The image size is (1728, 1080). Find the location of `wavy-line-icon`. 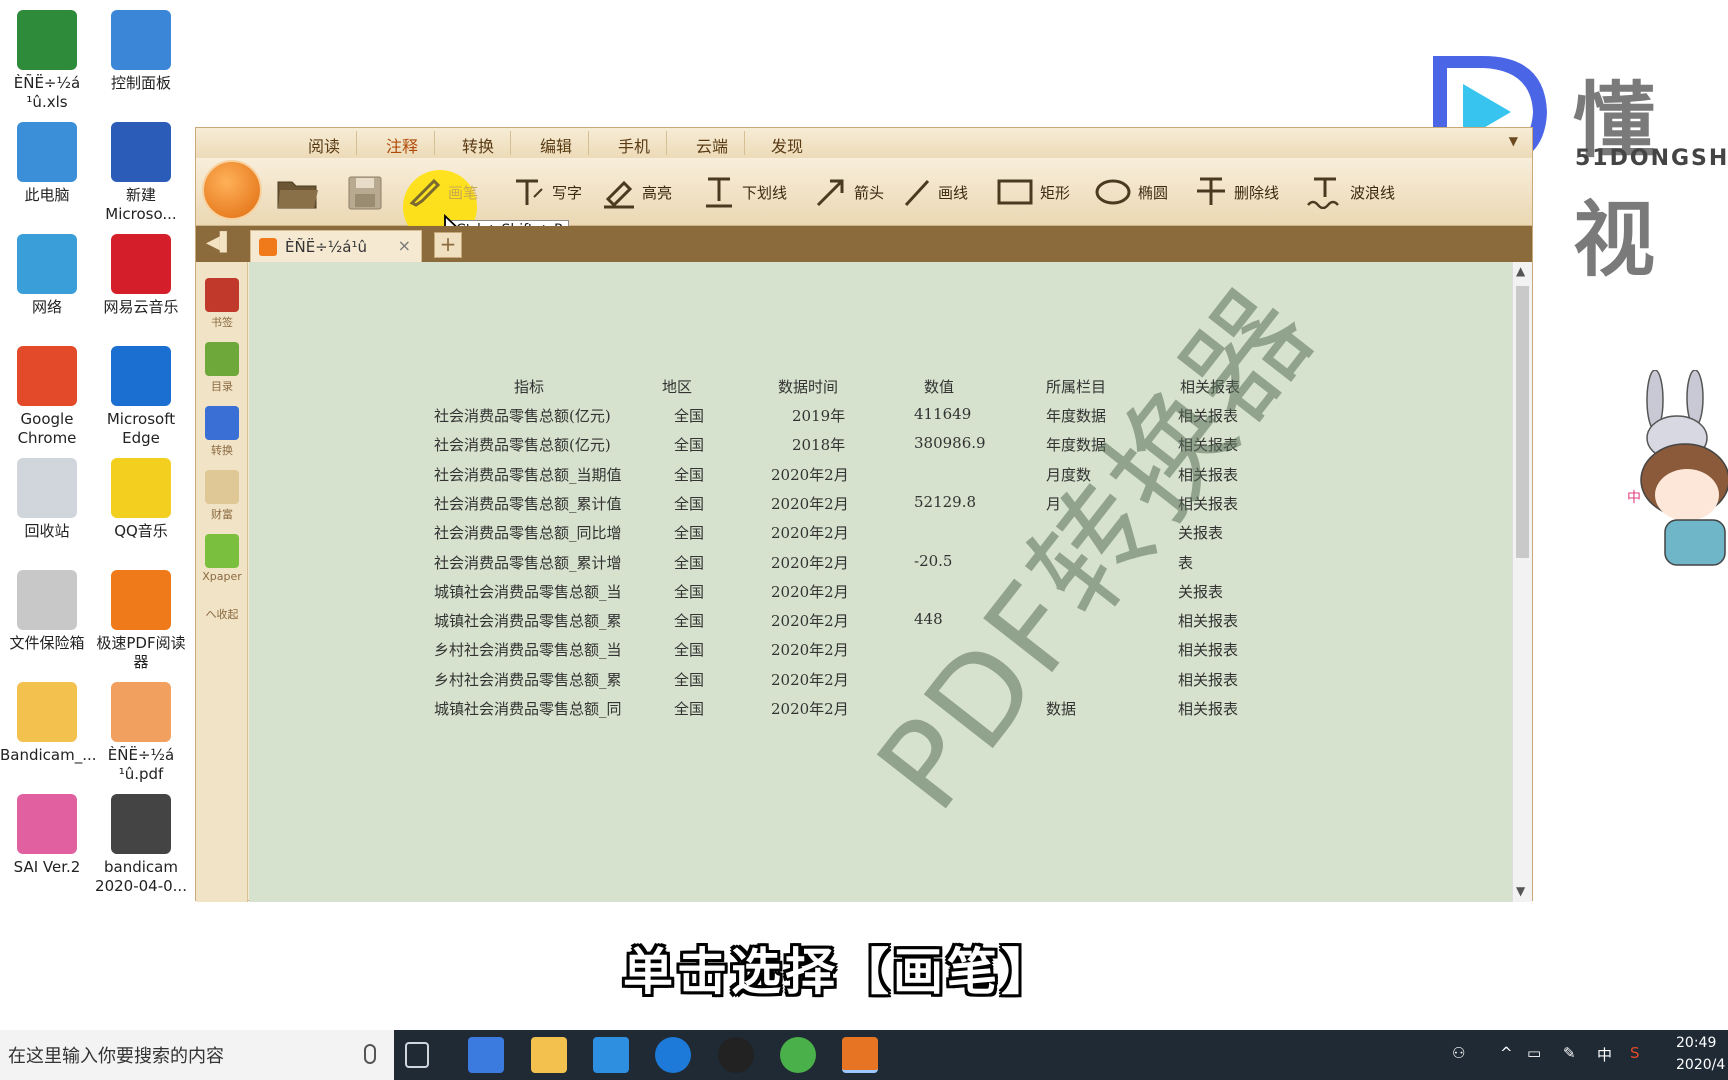

wavy-line-icon is located at coordinates (1323, 193).